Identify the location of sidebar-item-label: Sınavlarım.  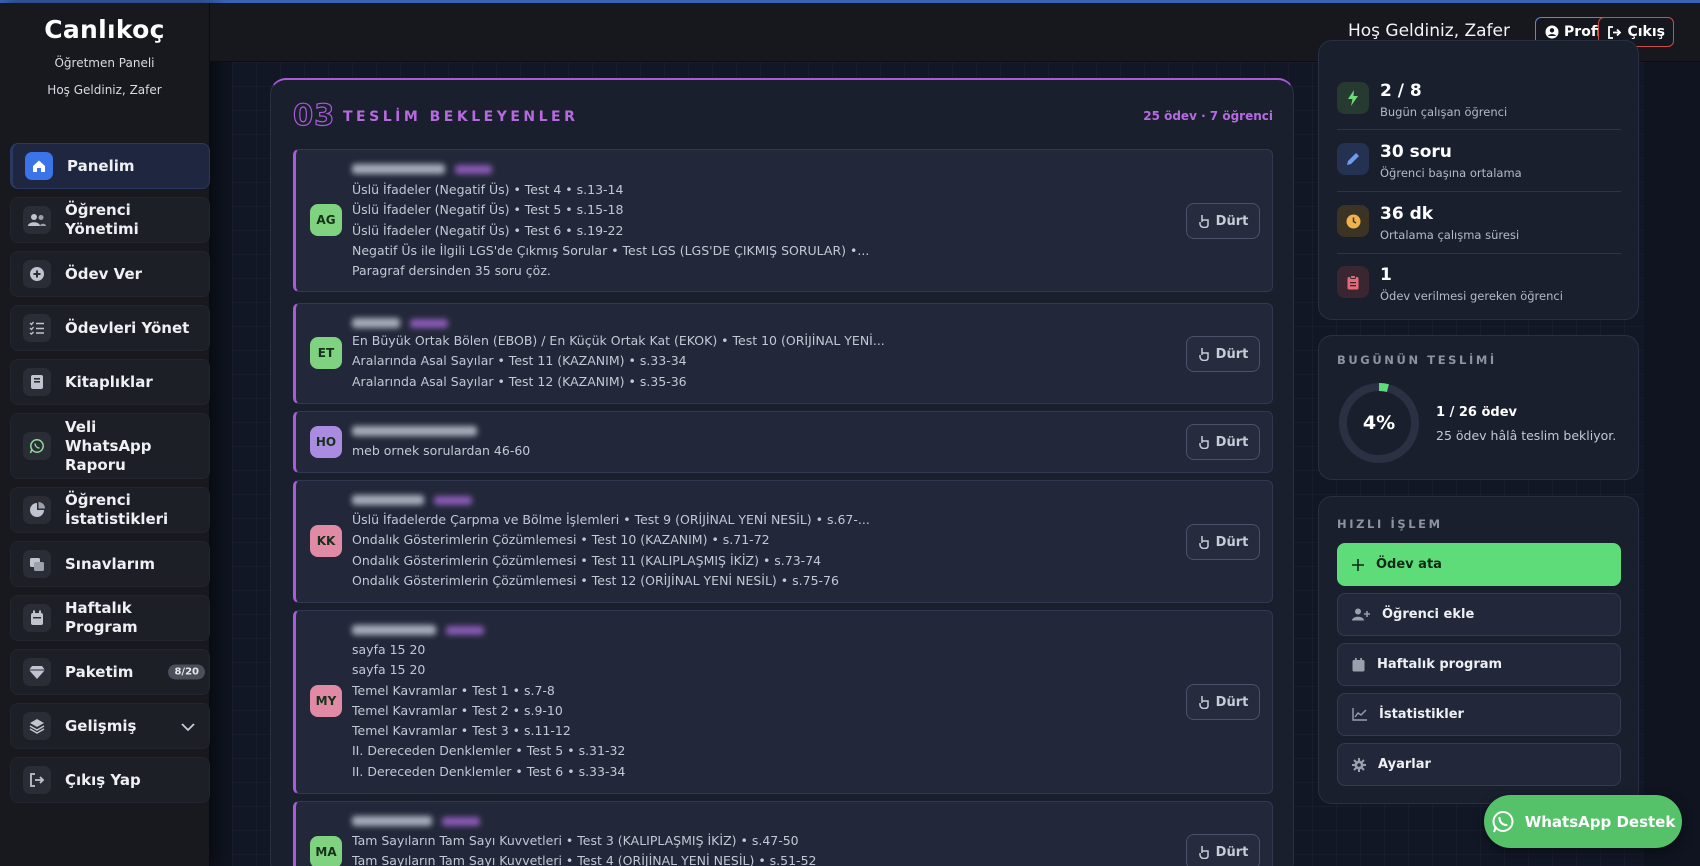
(110, 563).